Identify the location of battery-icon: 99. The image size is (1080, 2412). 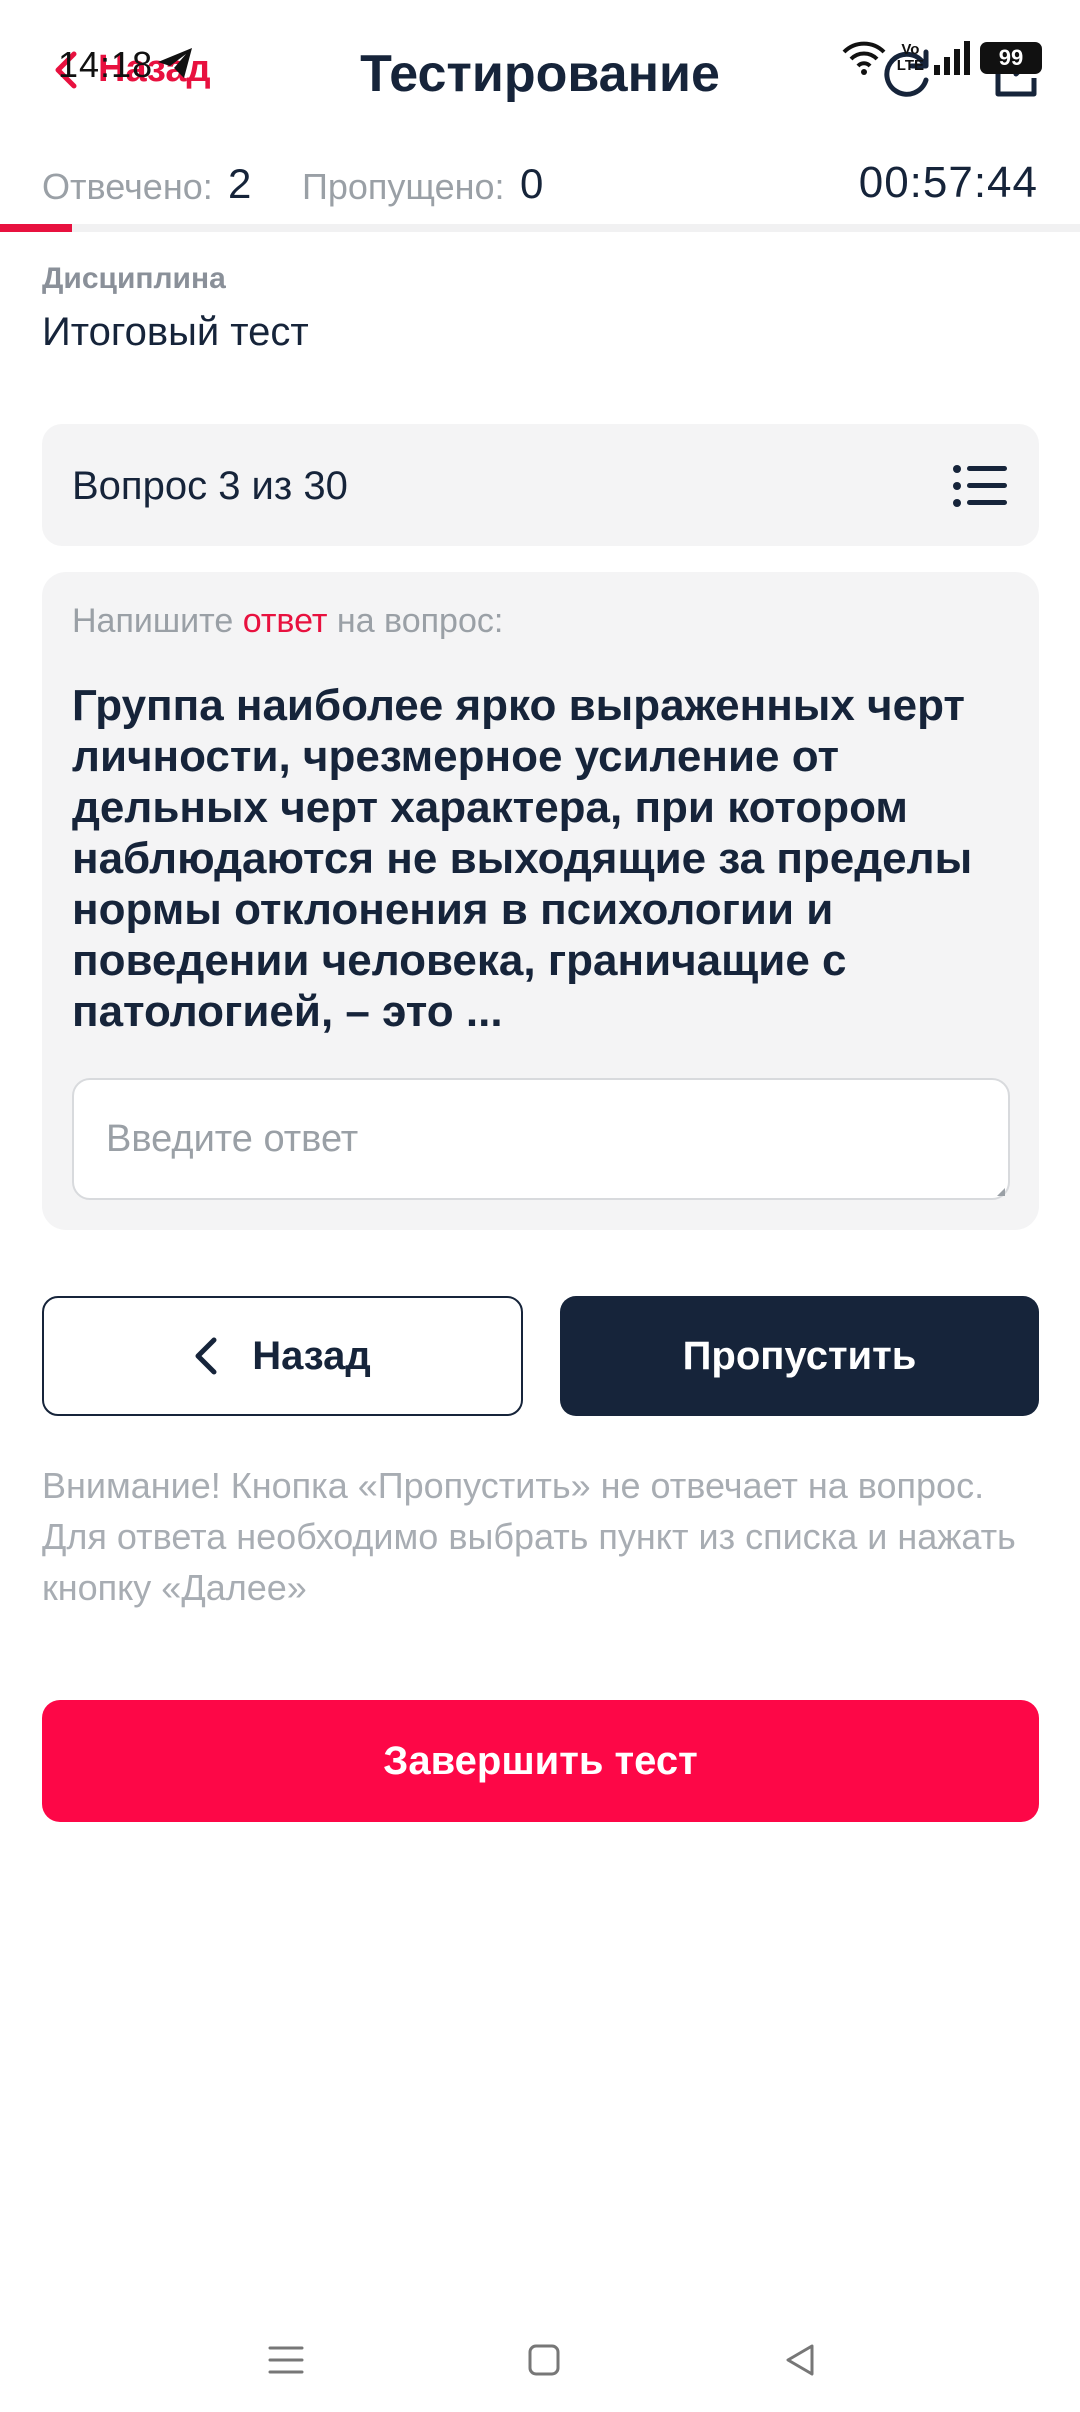
(1011, 58).